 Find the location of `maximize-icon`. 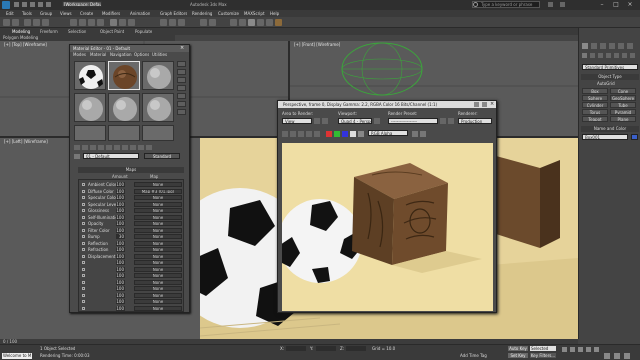

maximize-icon is located at coordinates (484, 104).